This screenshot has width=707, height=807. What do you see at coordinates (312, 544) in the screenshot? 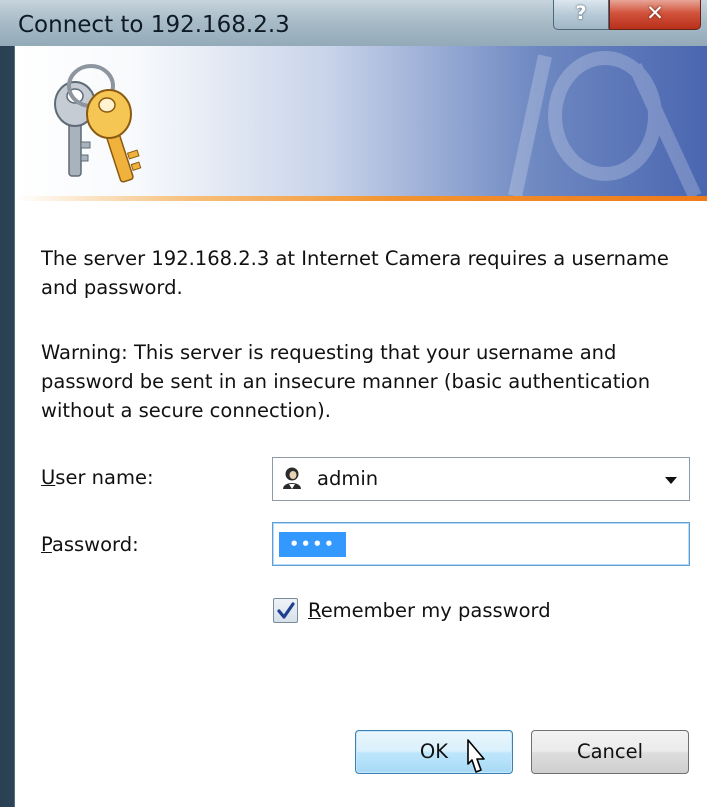
I see `password-masked-value: ••••` at bounding box center [312, 544].